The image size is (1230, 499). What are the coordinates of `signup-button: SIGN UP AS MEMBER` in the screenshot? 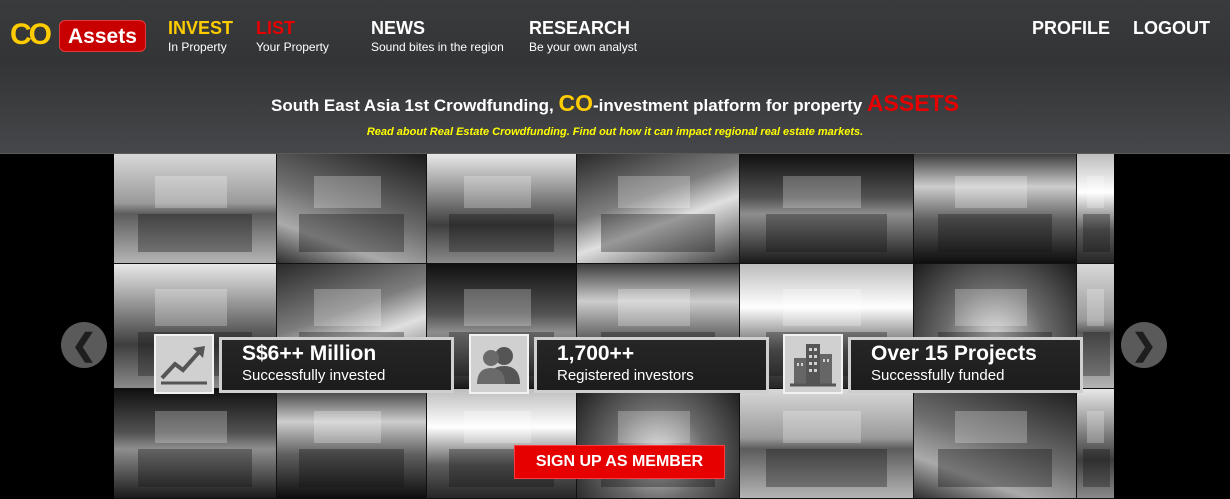 It's located at (619, 462).